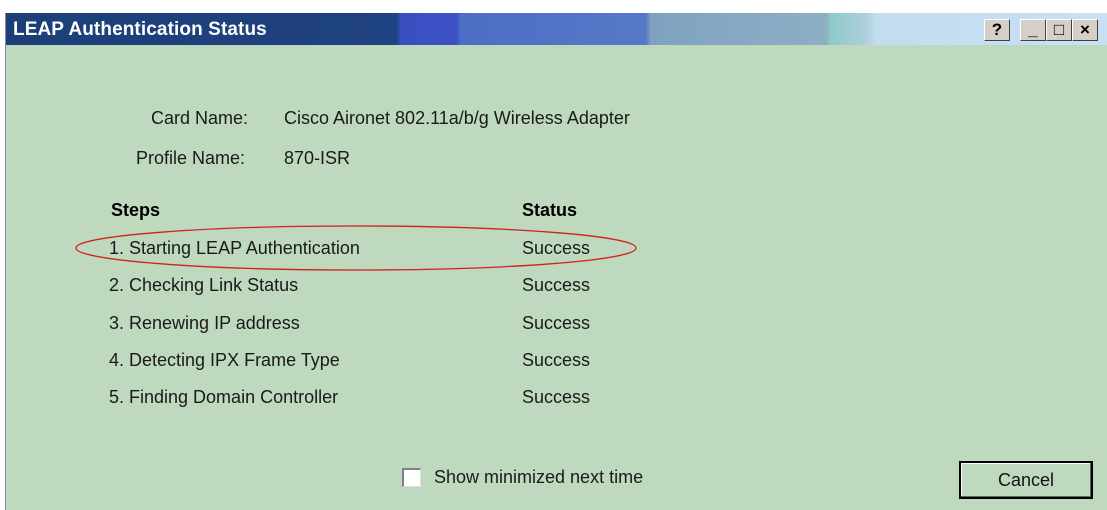 This screenshot has height=510, width=1107. What do you see at coordinates (411, 477) in the screenshot?
I see `show-minimized-checkbox` at bounding box center [411, 477].